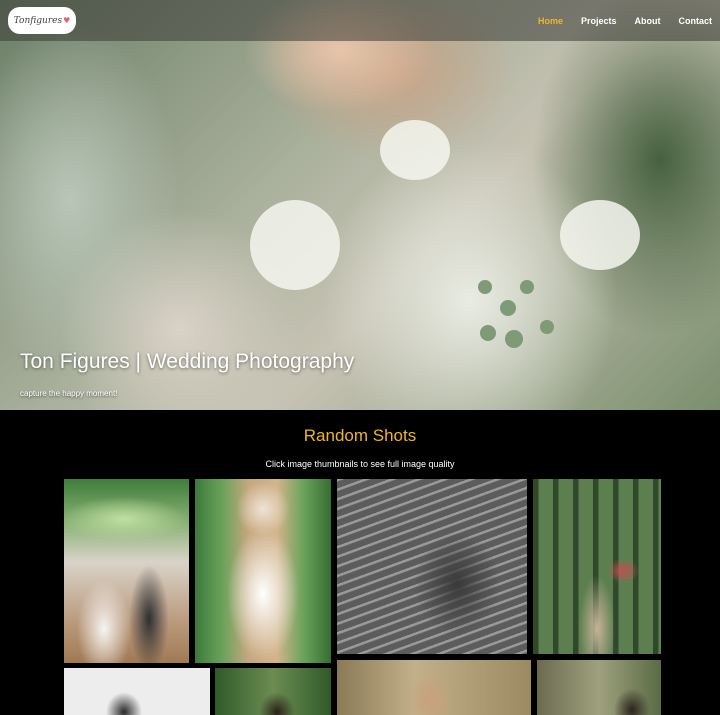 Image resolution: width=720 pixels, height=715 pixels. What do you see at coordinates (360, 20) in the screenshot?
I see `navbar: Tonfigures ♥ Home Projects About Contact` at bounding box center [360, 20].